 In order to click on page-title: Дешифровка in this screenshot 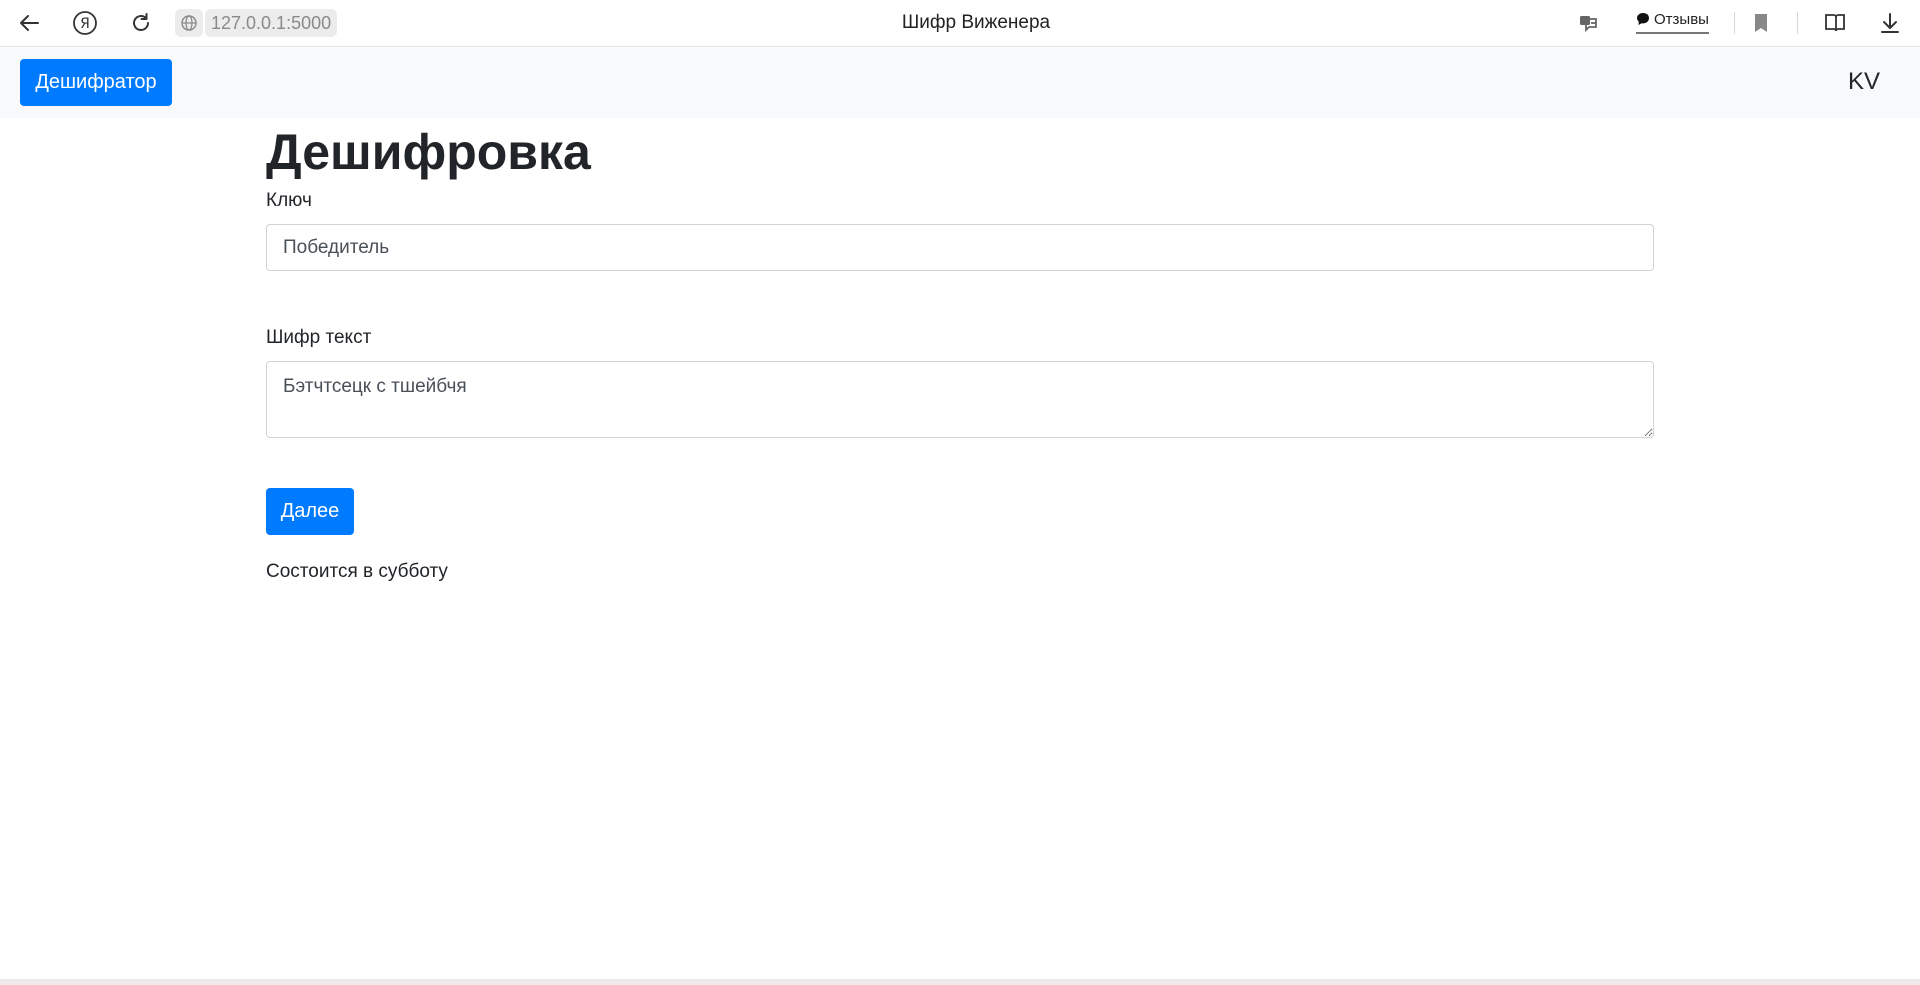, I will do `click(428, 152)`.